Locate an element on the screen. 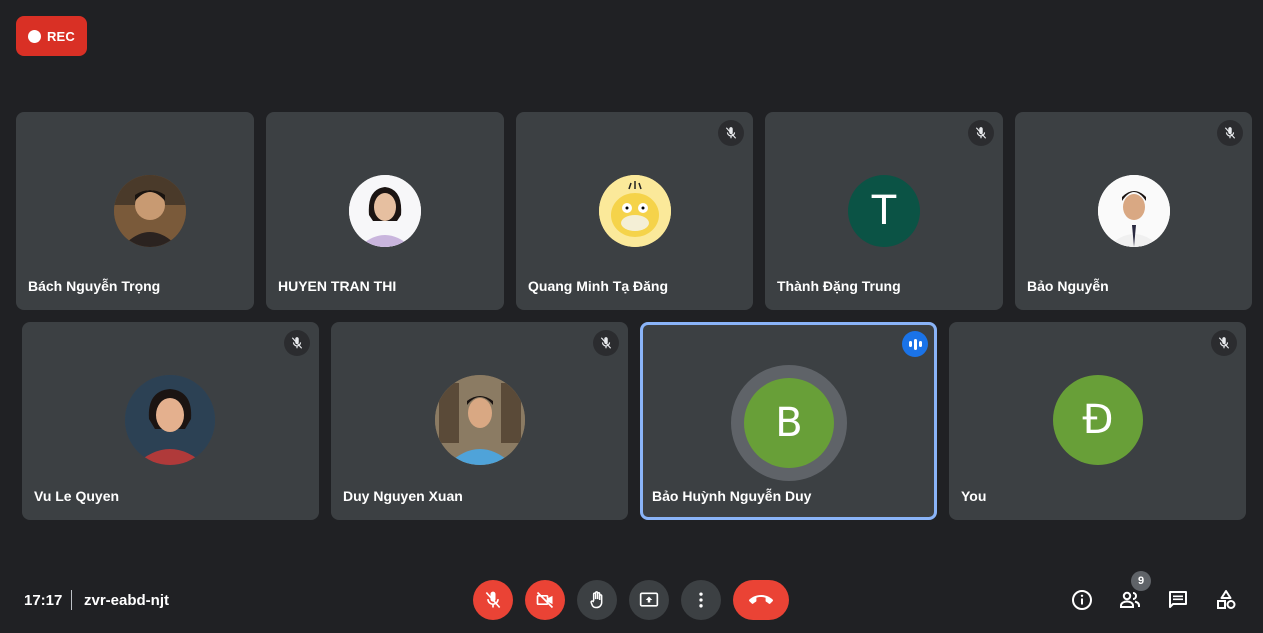 The image size is (1263, 633). participant-tile: Bảo Nguyễn is located at coordinates (1133, 211).